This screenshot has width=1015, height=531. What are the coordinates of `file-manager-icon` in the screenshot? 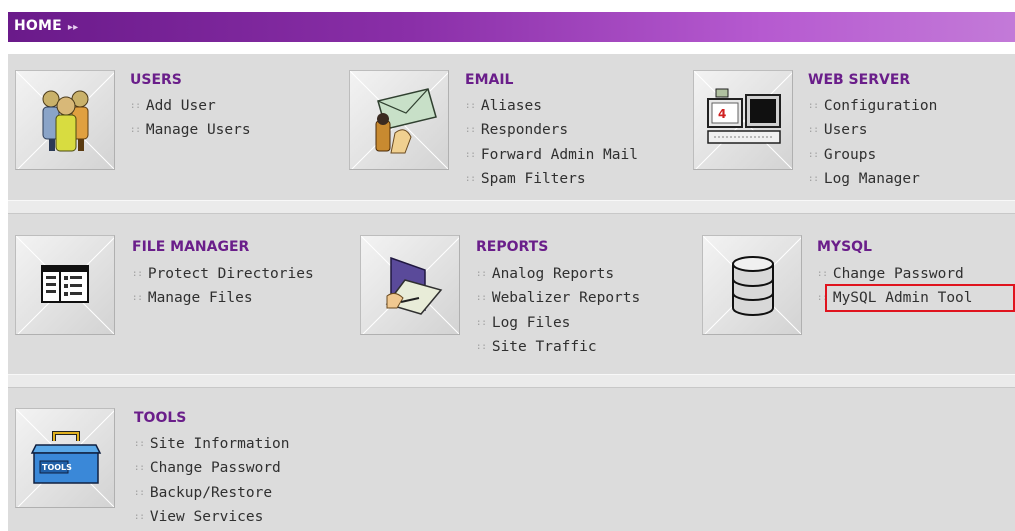 It's located at (65, 285).